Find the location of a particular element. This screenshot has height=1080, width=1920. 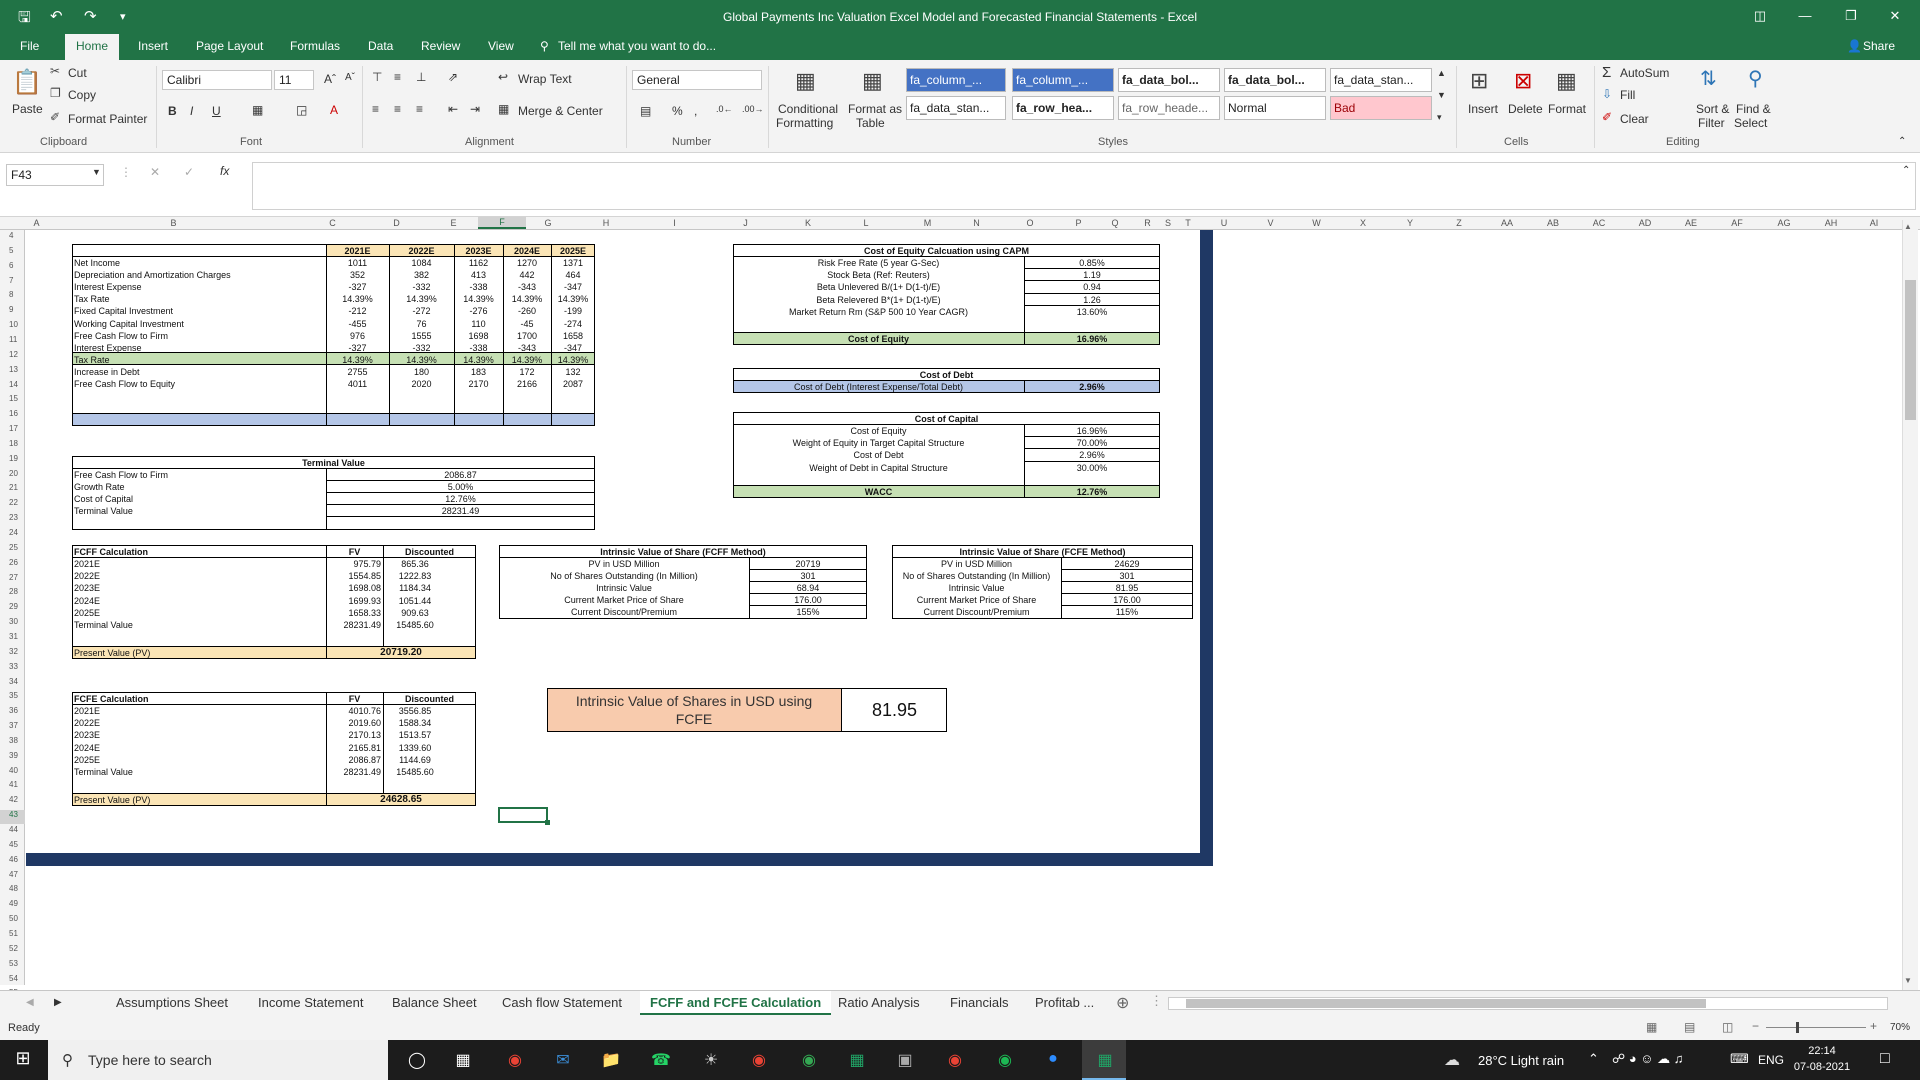

format-painter-button: Format Painter is located at coordinates (107, 119).